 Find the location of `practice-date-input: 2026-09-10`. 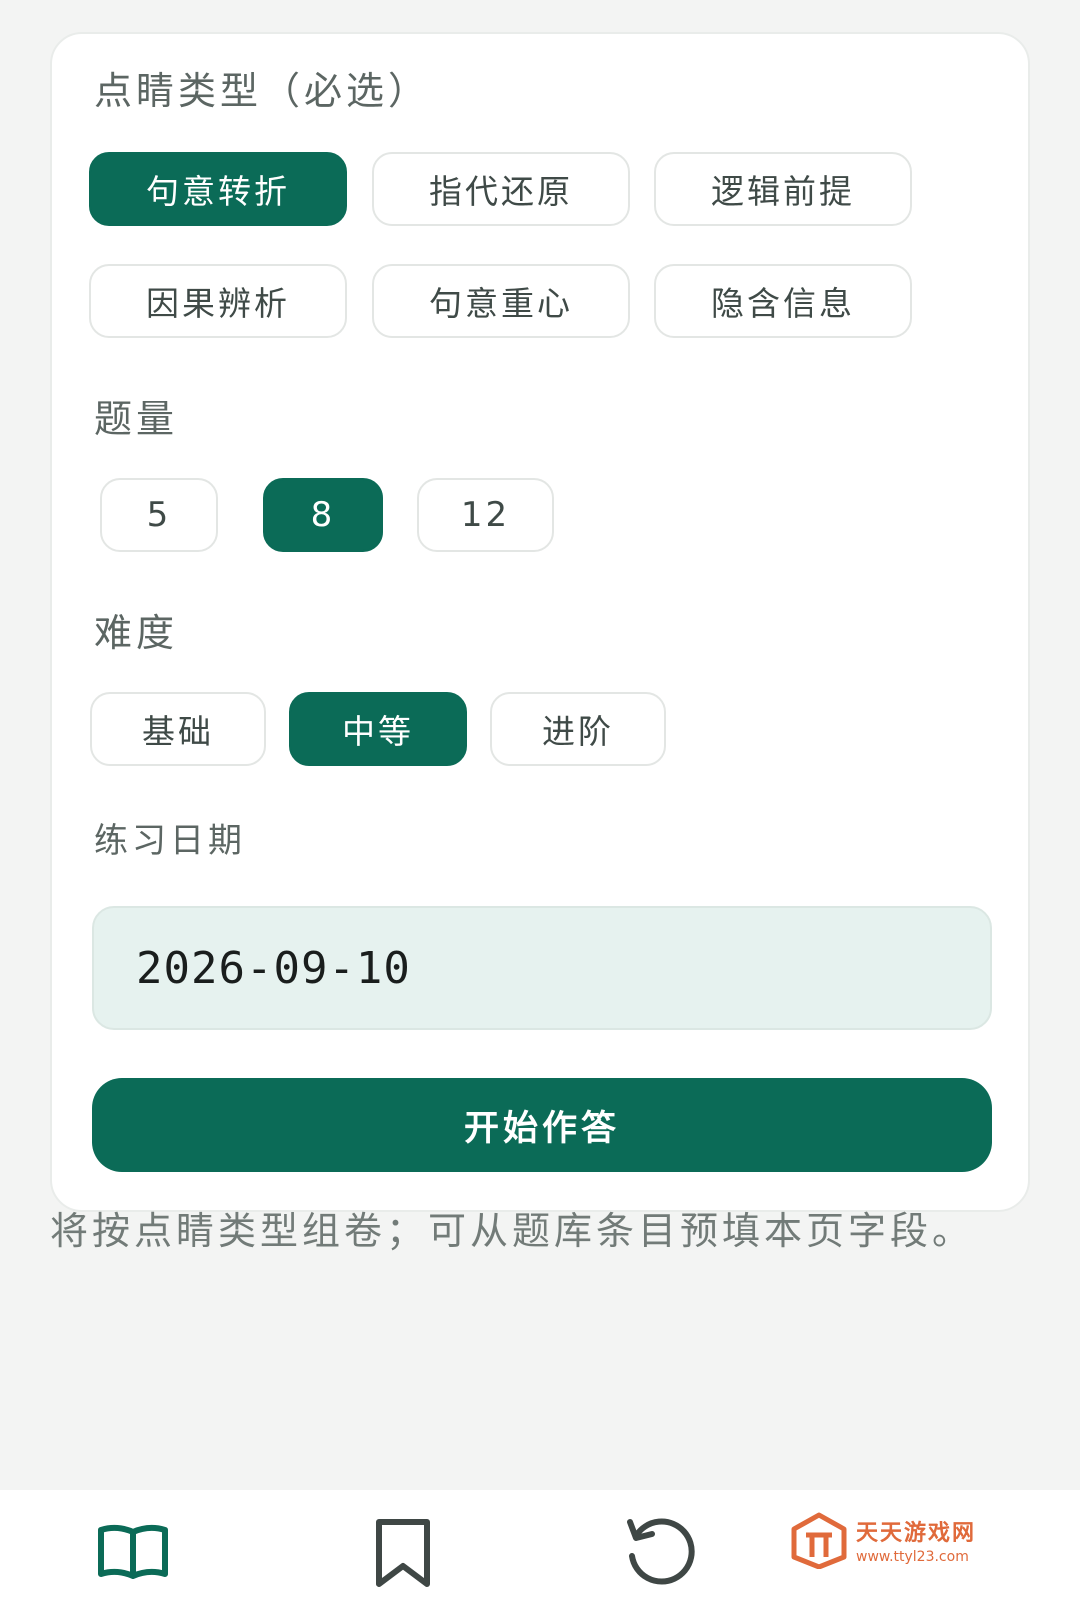

practice-date-input: 2026-09-10 is located at coordinates (542, 968).